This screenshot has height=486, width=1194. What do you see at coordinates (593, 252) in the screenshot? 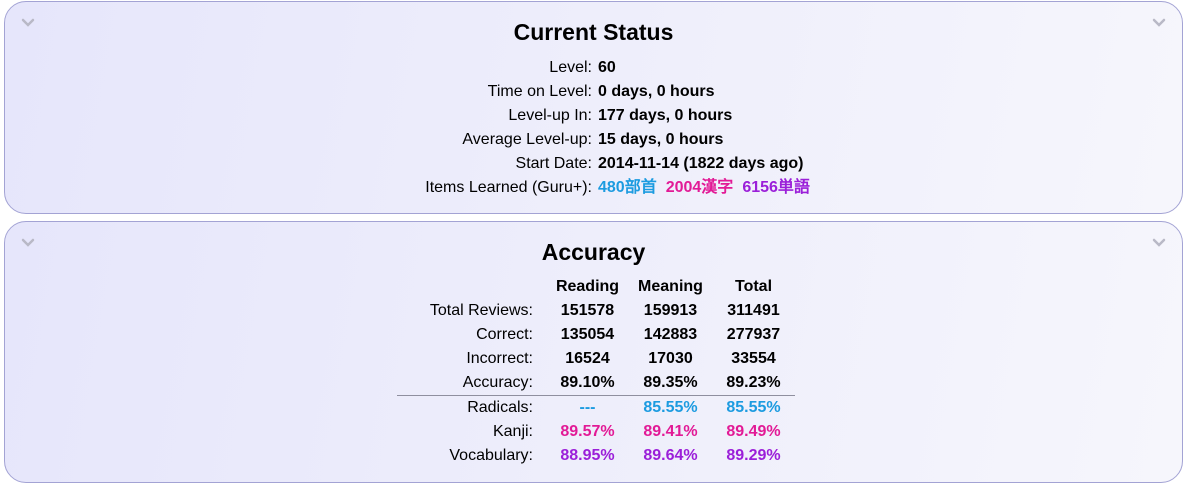
I see `panel-title: Accuracy` at bounding box center [593, 252].